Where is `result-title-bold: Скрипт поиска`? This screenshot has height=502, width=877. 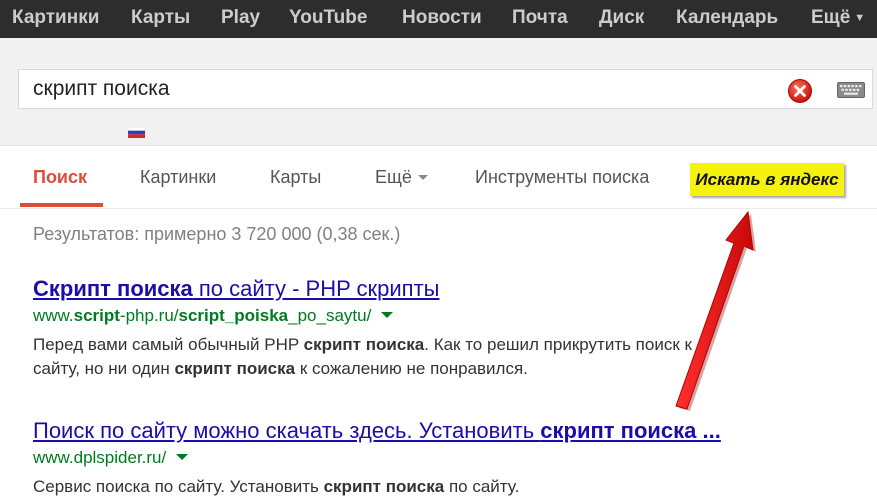 result-title-bold: Скрипт поиска is located at coordinates (113, 288).